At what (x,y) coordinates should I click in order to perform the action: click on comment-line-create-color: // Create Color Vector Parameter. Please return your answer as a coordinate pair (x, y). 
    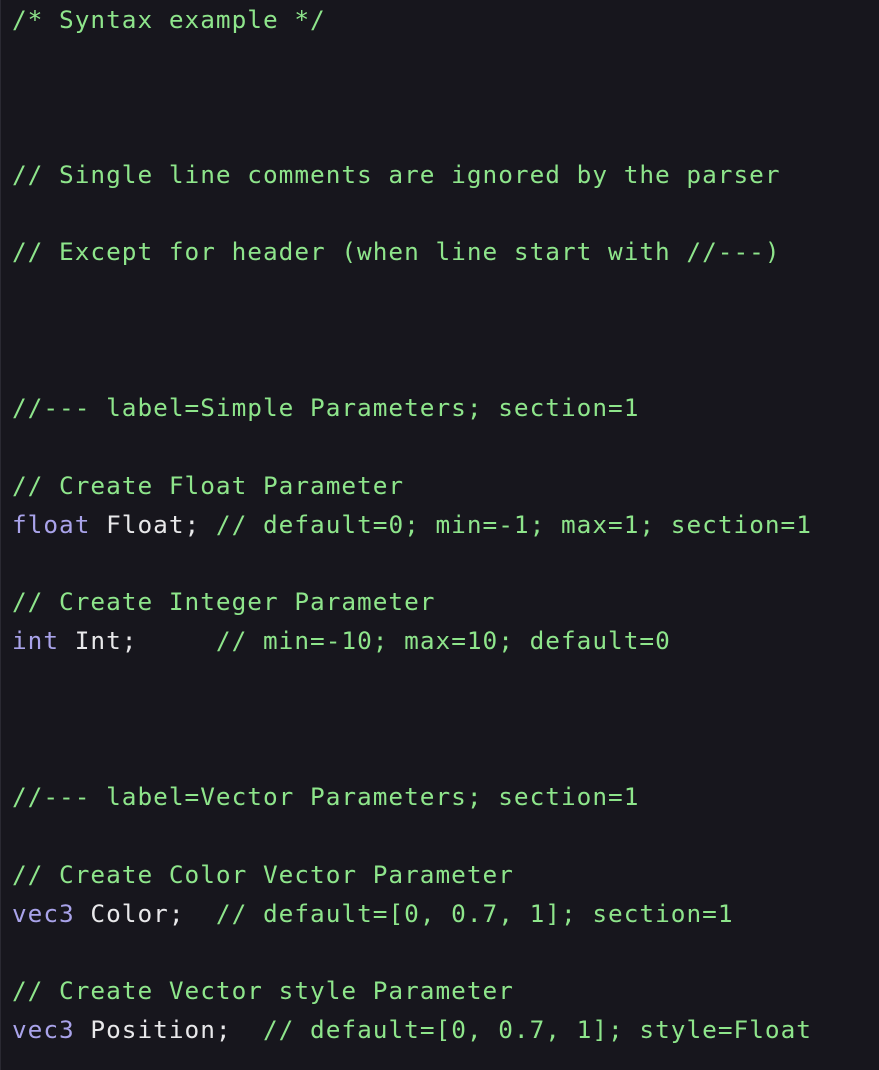
    Looking at the image, I should click on (263, 874).